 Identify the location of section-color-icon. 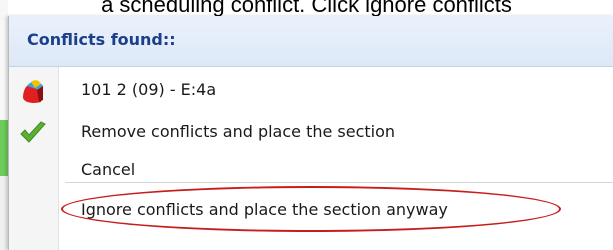
(33, 91).